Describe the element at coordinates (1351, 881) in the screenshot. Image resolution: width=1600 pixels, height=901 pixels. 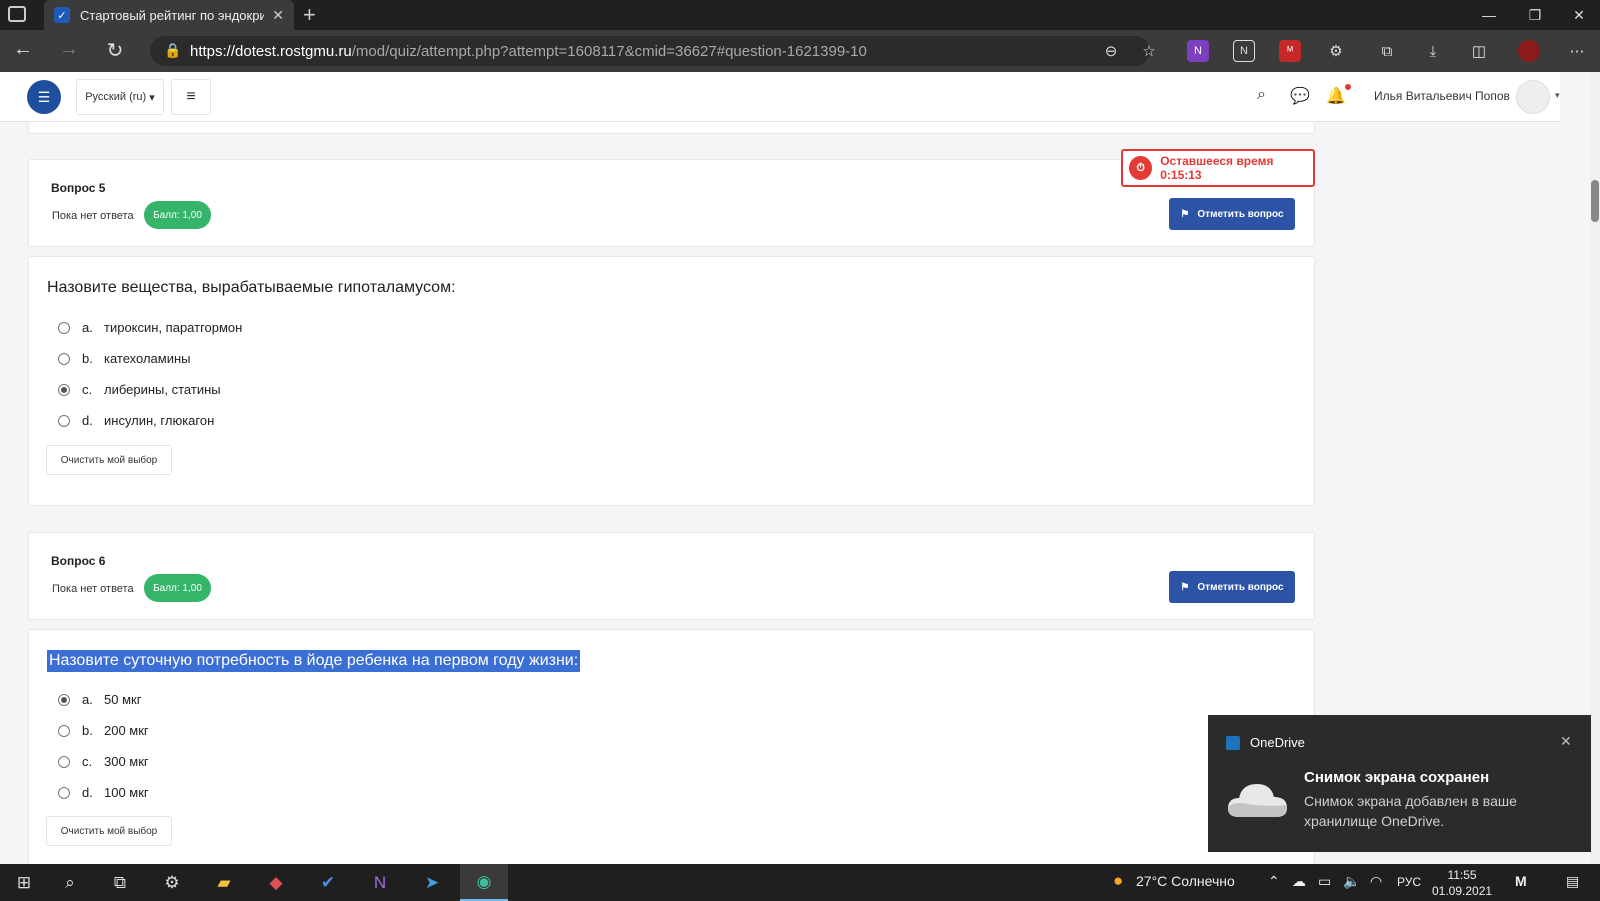
I see `volume-icon: 🔈` at that location.